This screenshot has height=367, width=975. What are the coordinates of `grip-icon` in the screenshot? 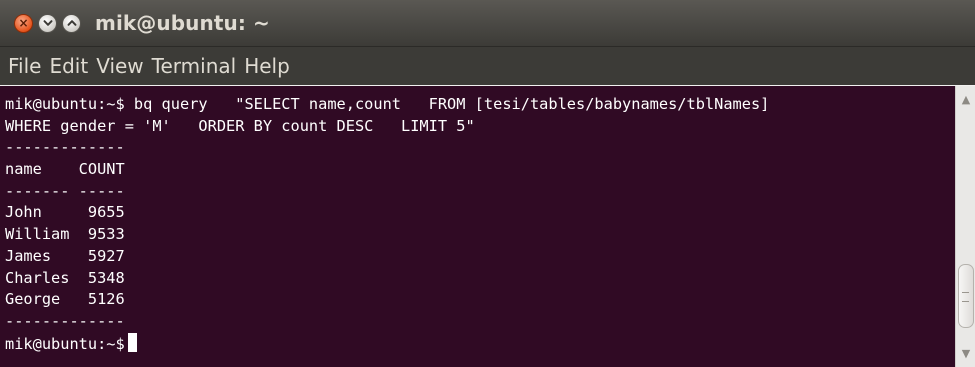 It's located at (965, 297).